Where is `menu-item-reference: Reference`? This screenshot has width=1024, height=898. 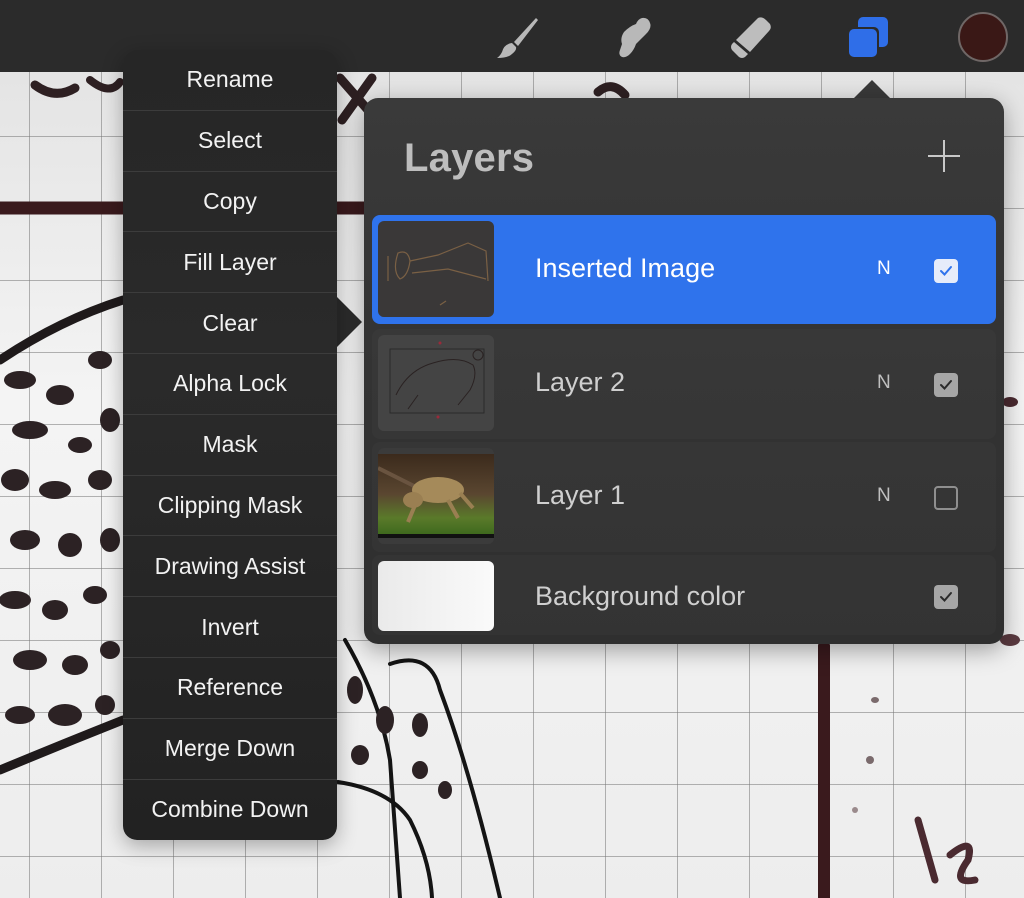
menu-item-reference: Reference is located at coordinates (230, 688).